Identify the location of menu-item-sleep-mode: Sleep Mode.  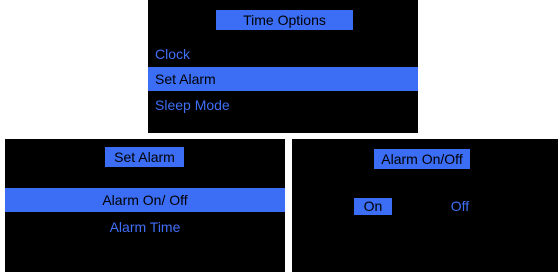
(283, 105).